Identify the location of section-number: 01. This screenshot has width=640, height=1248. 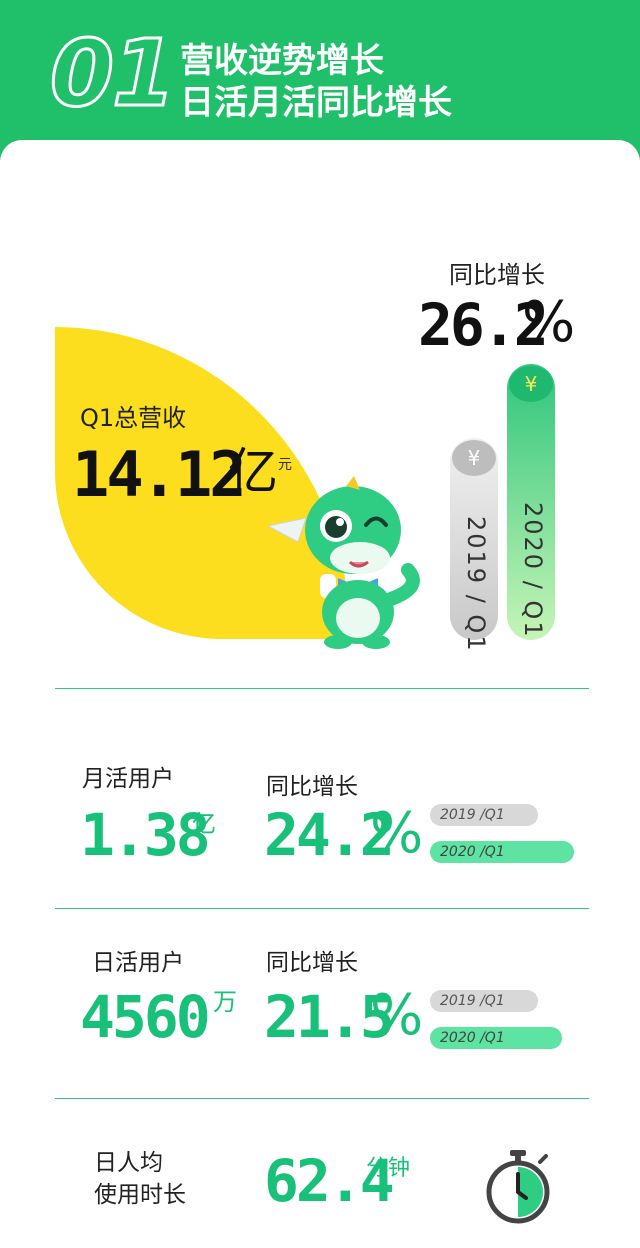
(112, 73).